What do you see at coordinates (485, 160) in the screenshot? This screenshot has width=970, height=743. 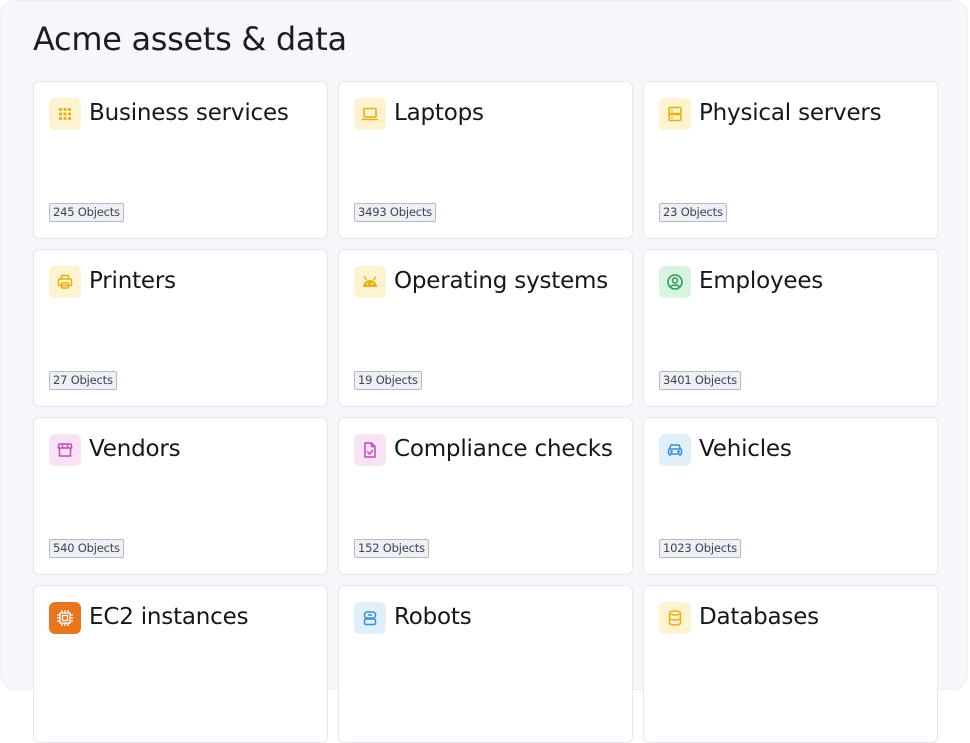 I see `card-laptops: Laptops 3493 Objects` at bounding box center [485, 160].